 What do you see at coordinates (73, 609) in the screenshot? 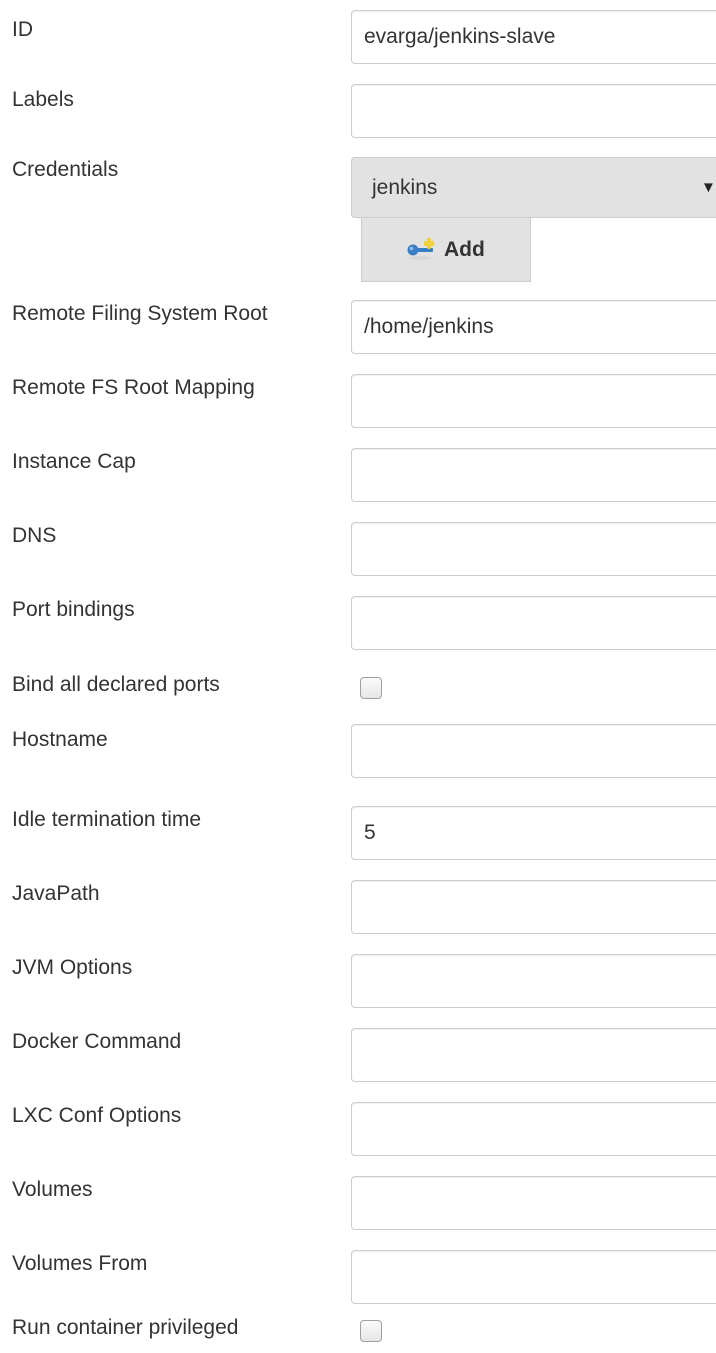
I see `port-bindings-label: Port bindings` at bounding box center [73, 609].